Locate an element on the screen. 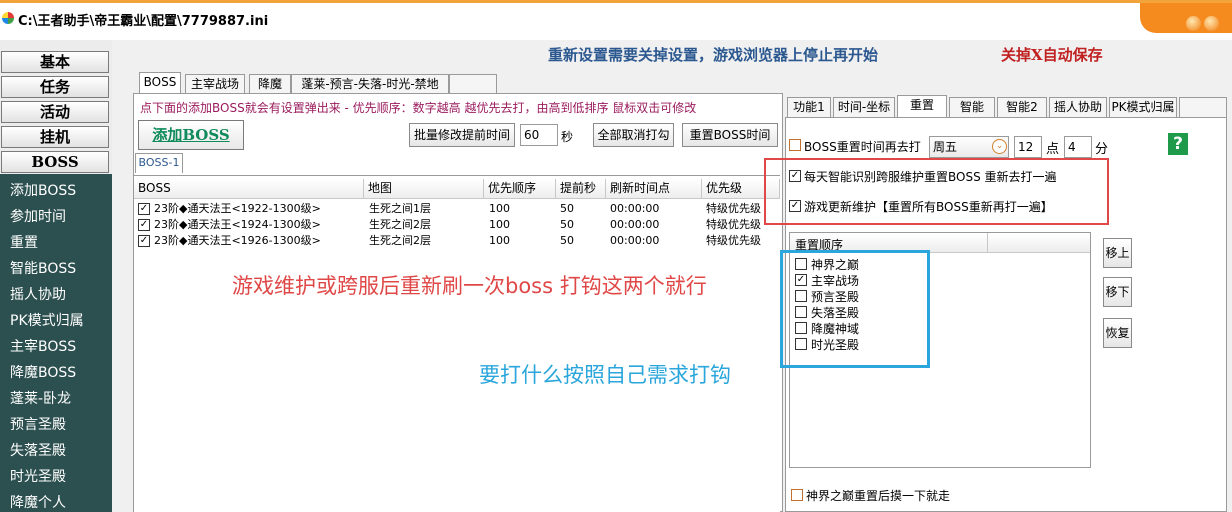 The image size is (1232, 512). tab-empty is located at coordinates (473, 84).